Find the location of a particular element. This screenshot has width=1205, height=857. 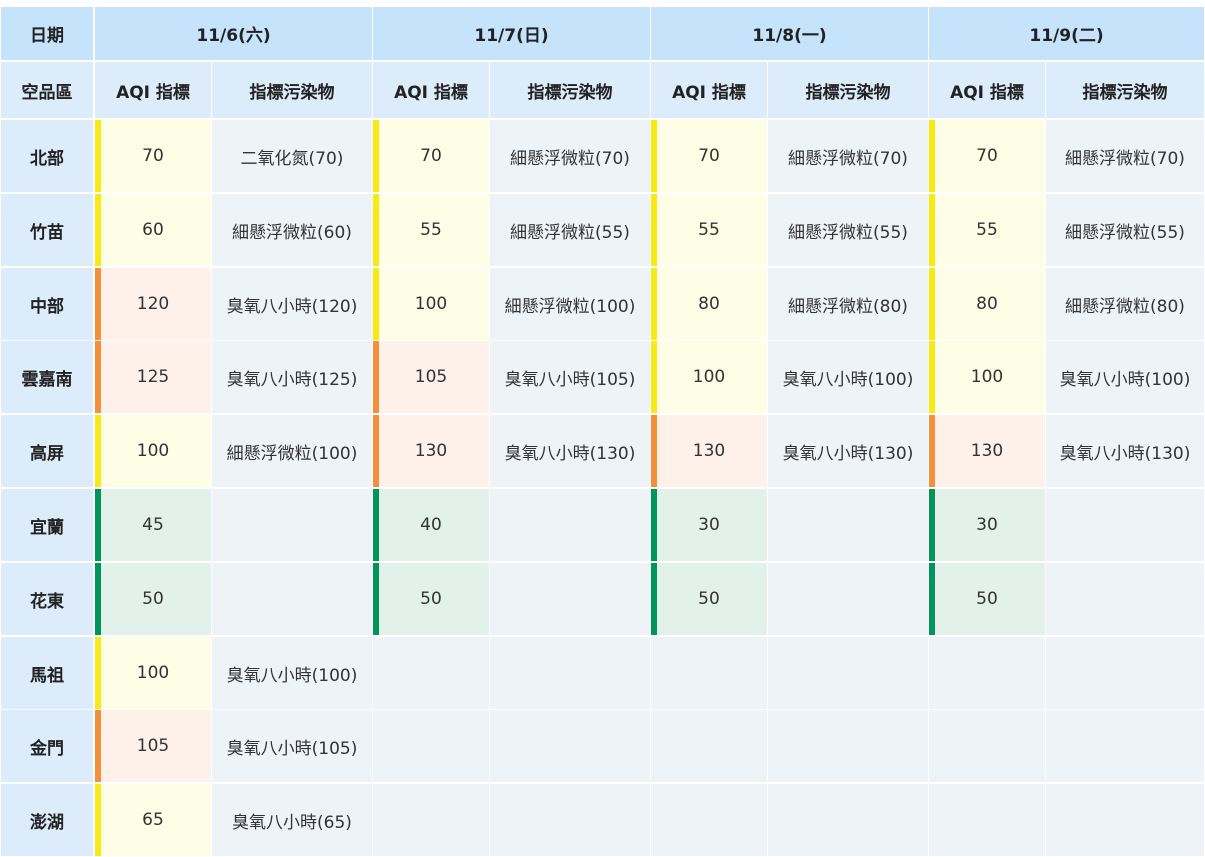

pollutant-cell: 臭氧八小時(125) is located at coordinates (292, 377).